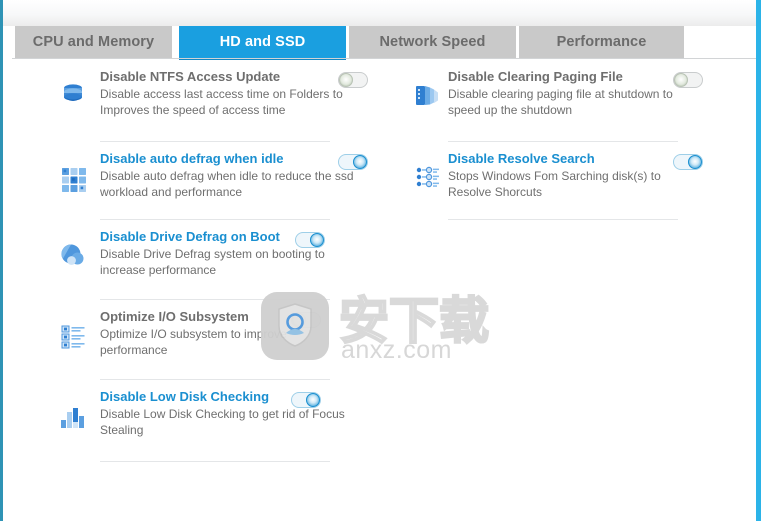 The image size is (761, 521). I want to click on title-bar, so click(379, 13).